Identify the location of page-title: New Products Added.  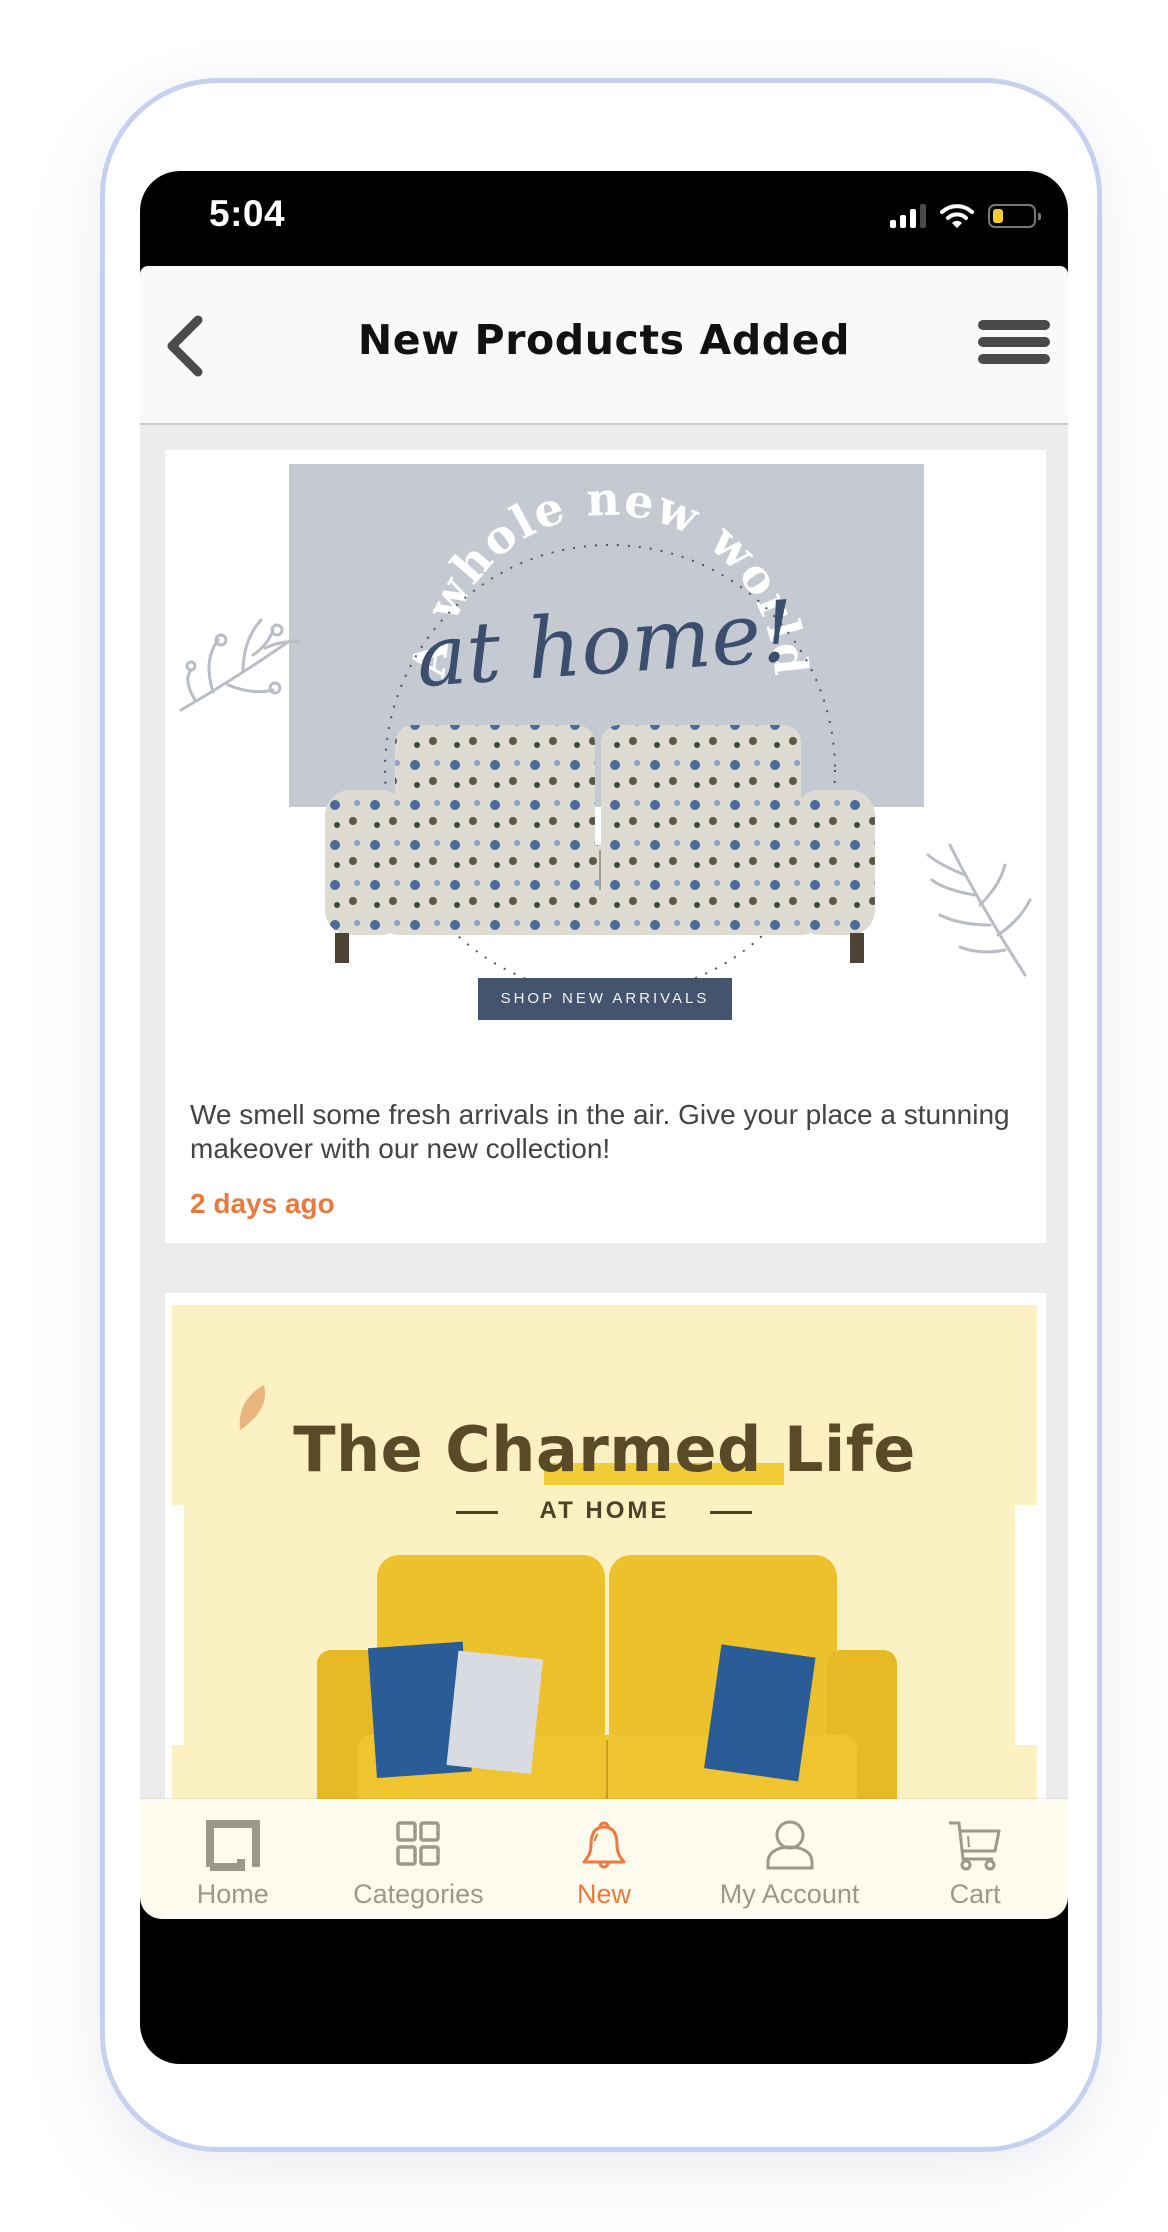
(604, 340).